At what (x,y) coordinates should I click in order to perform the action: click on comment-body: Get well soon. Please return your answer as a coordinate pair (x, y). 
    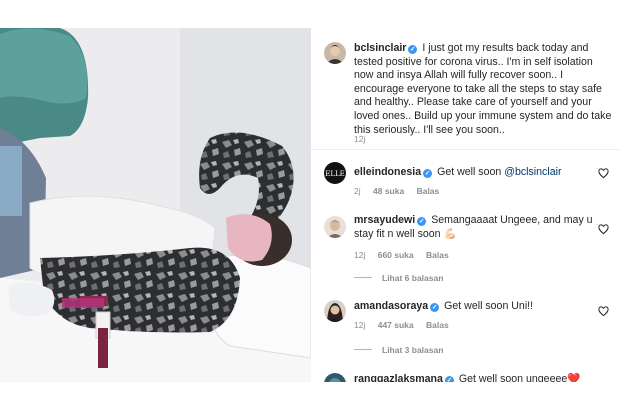
    Looking at the image, I should click on (471, 172).